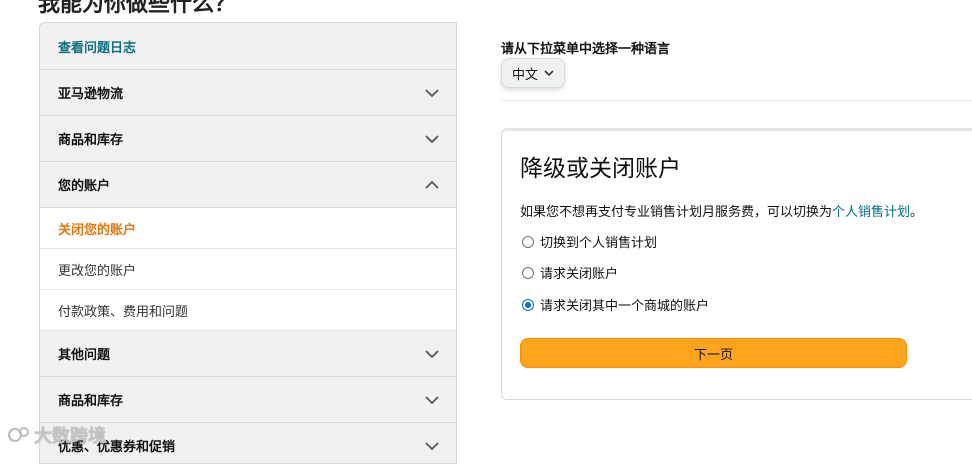 This screenshot has height=464, width=972. Describe the element at coordinates (600, 169) in the screenshot. I see `card-title: 降级或关闭账户` at that location.